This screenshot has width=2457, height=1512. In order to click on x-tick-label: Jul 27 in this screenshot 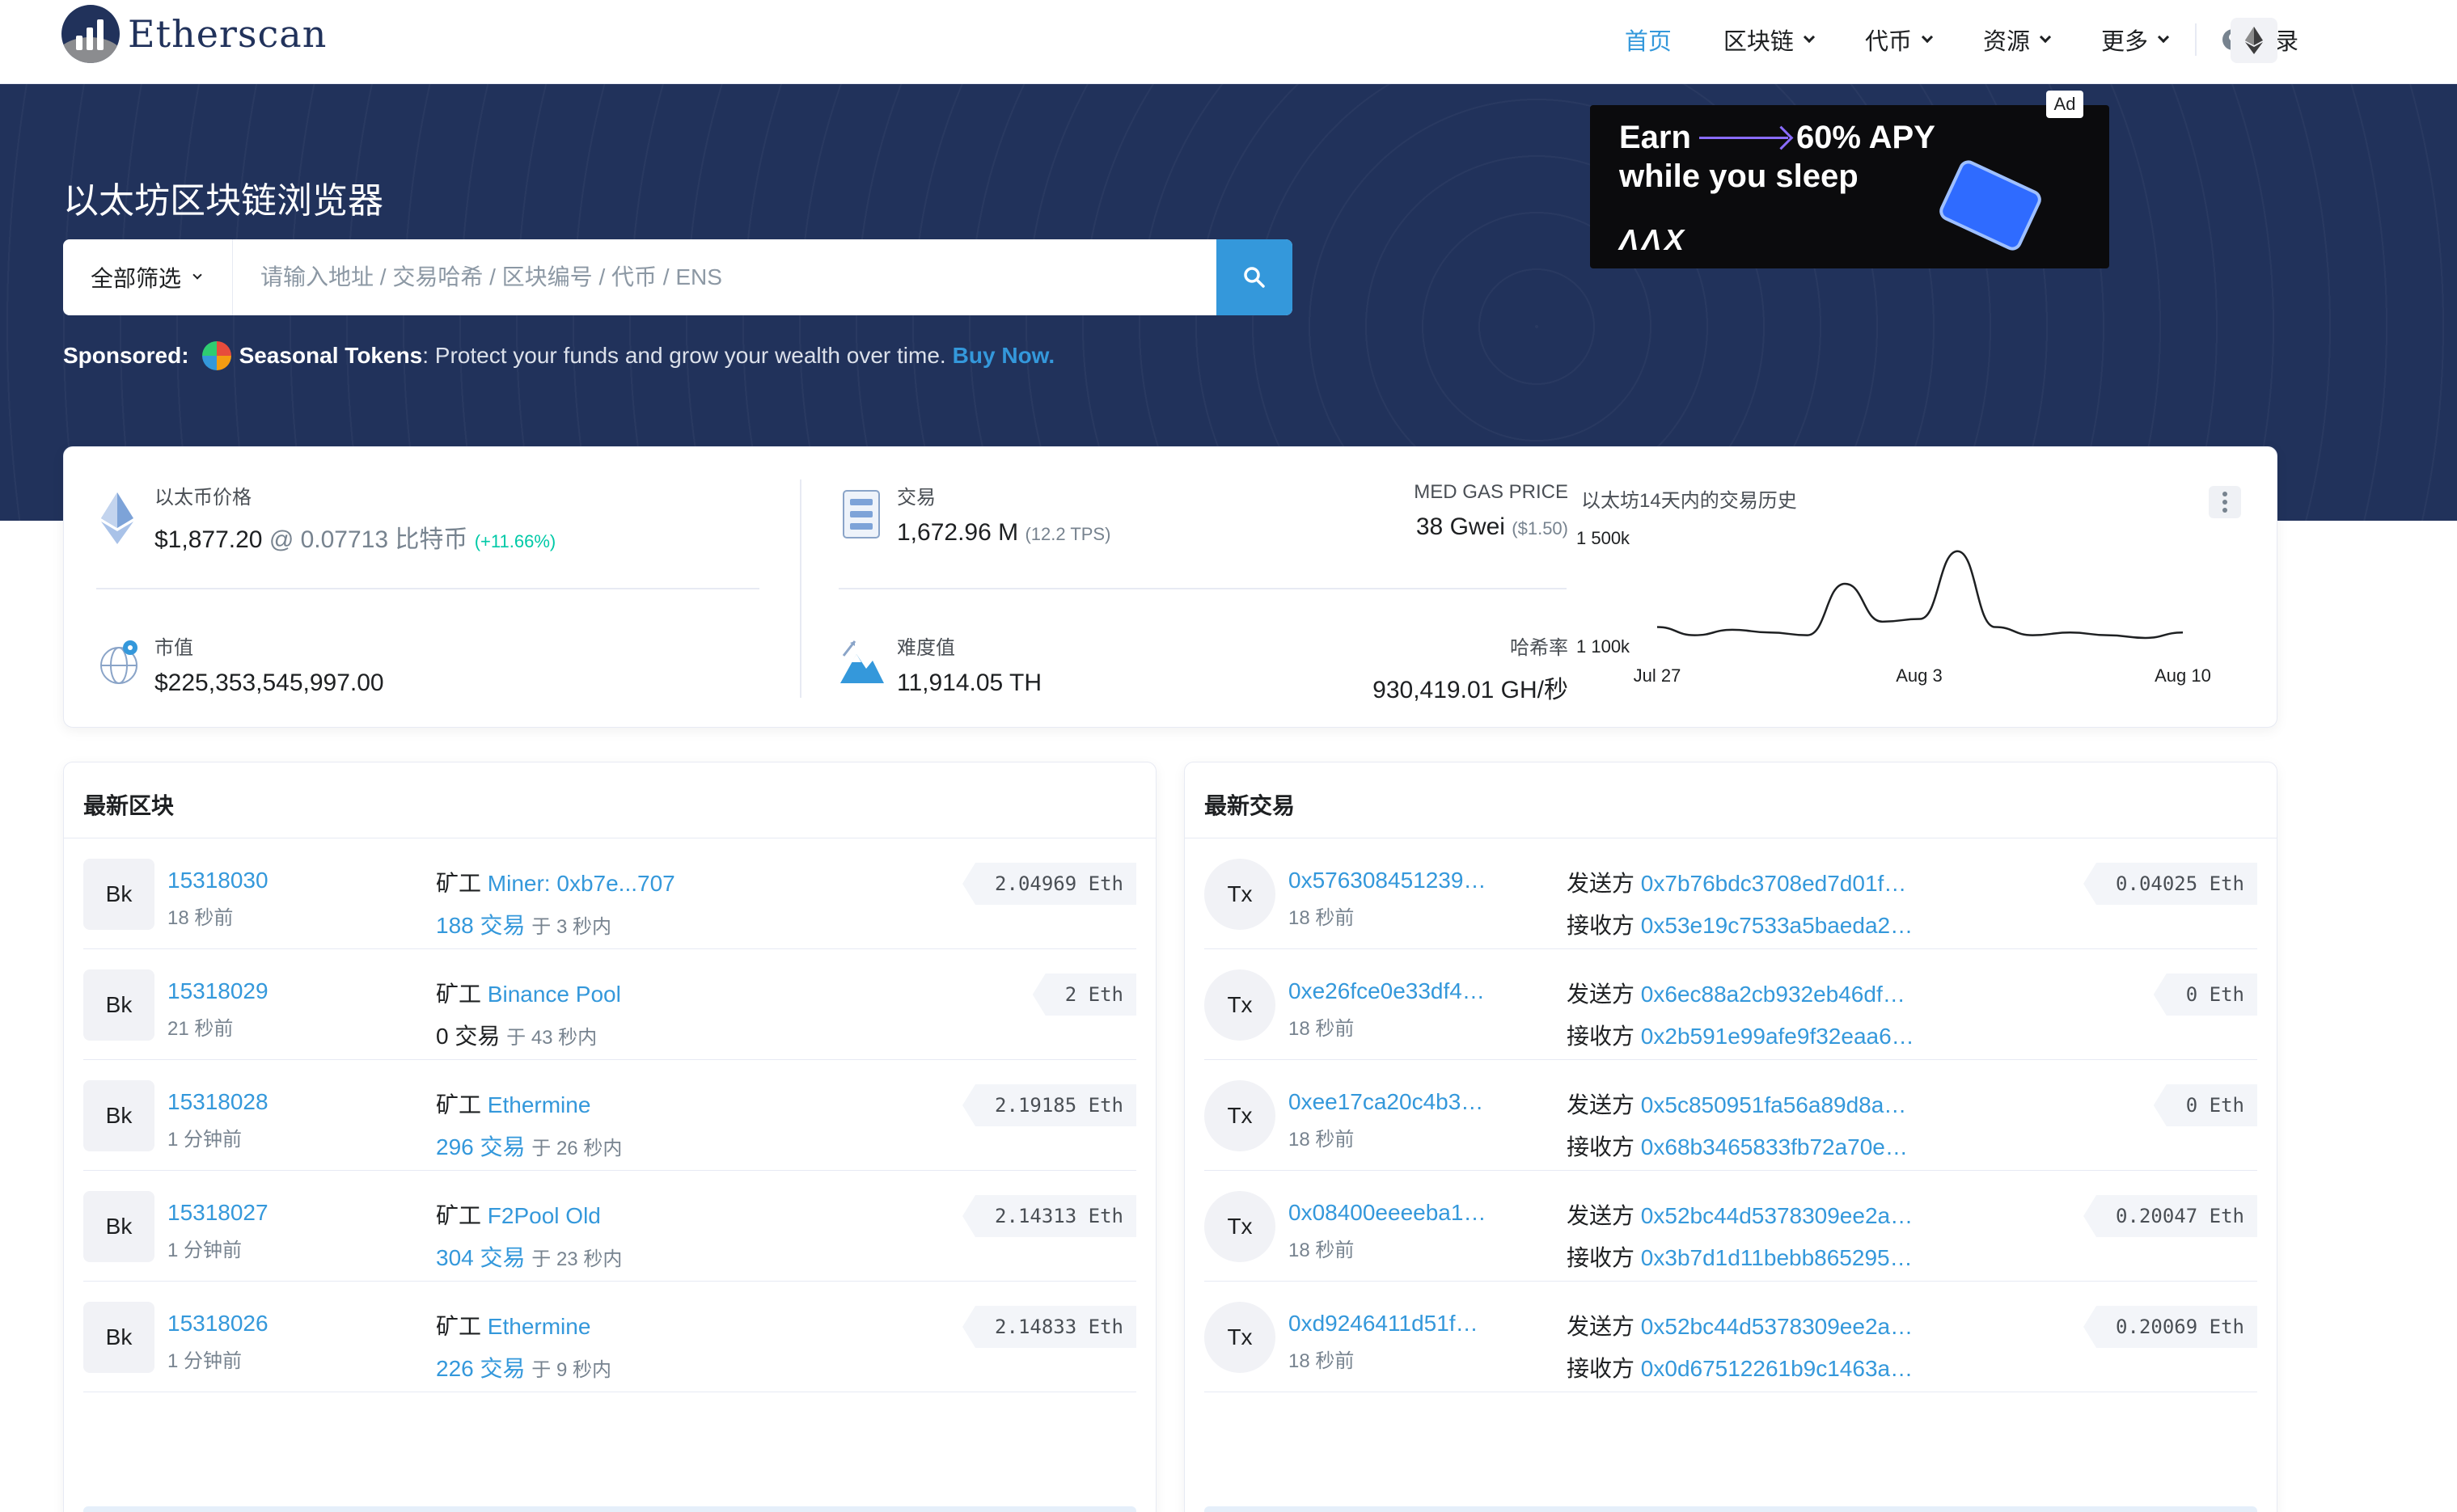, I will do `click(1657, 675)`.